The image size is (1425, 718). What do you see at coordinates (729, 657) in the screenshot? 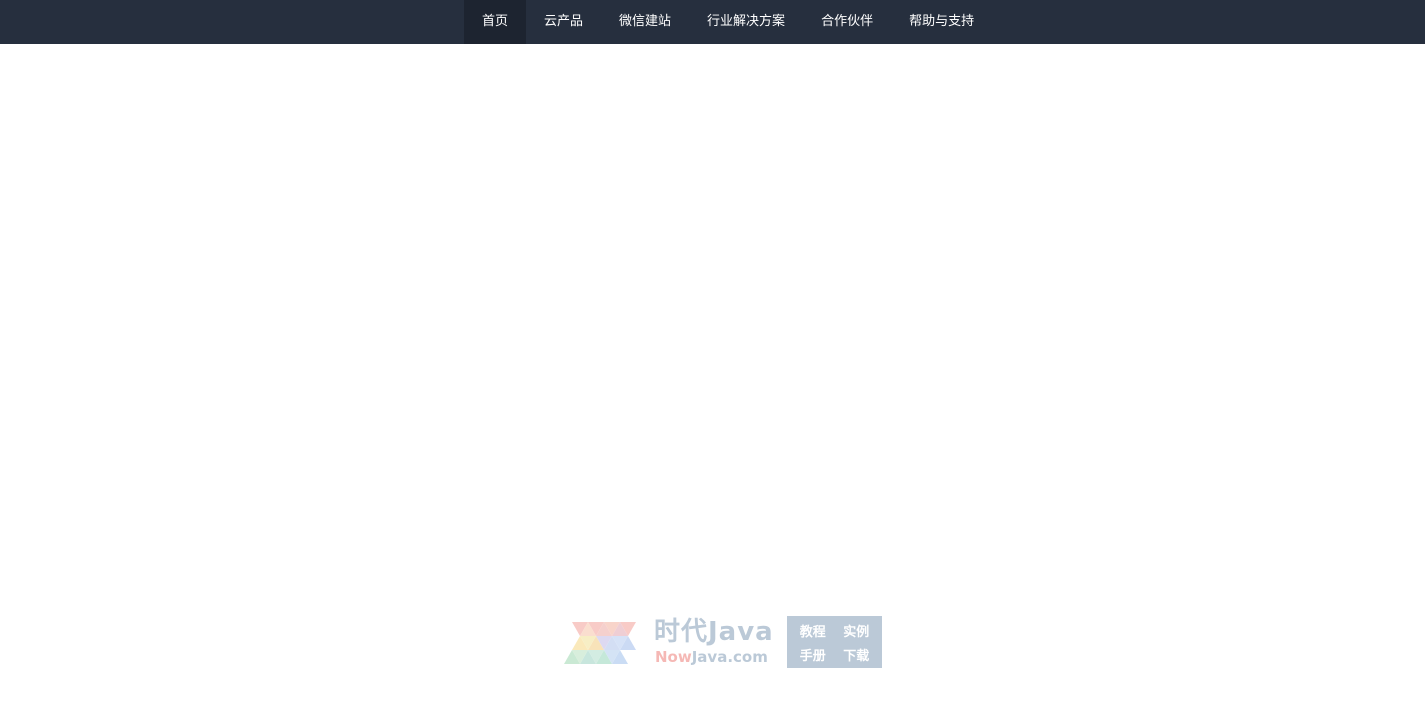
I see `watermark-url-rest: Java.com` at bounding box center [729, 657].